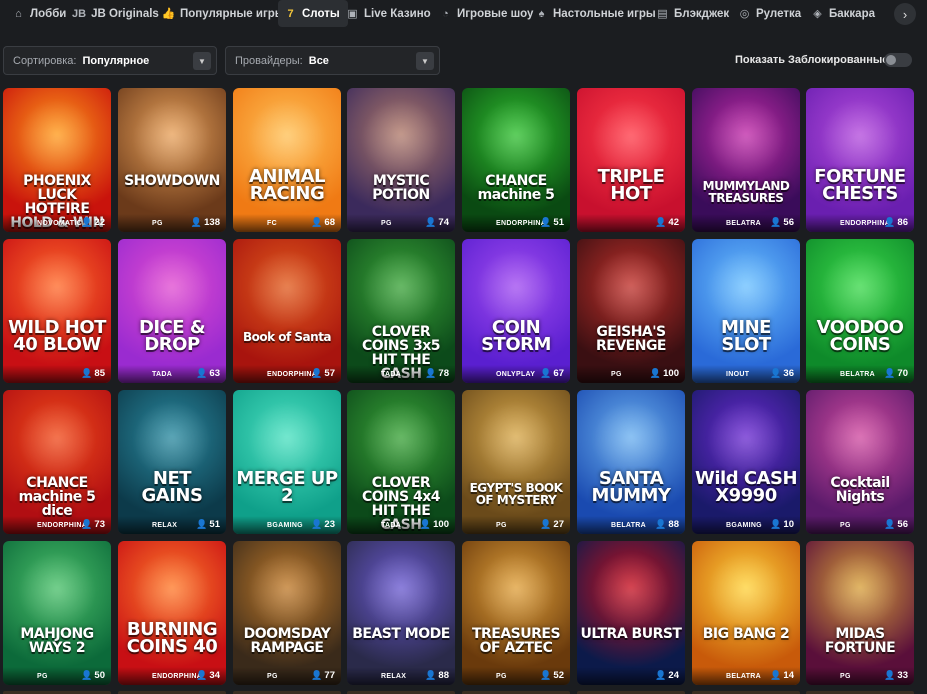 This screenshot has width=927, height=694. Describe the element at coordinates (671, 373) in the screenshot. I see `player-count-value: 100` at that location.